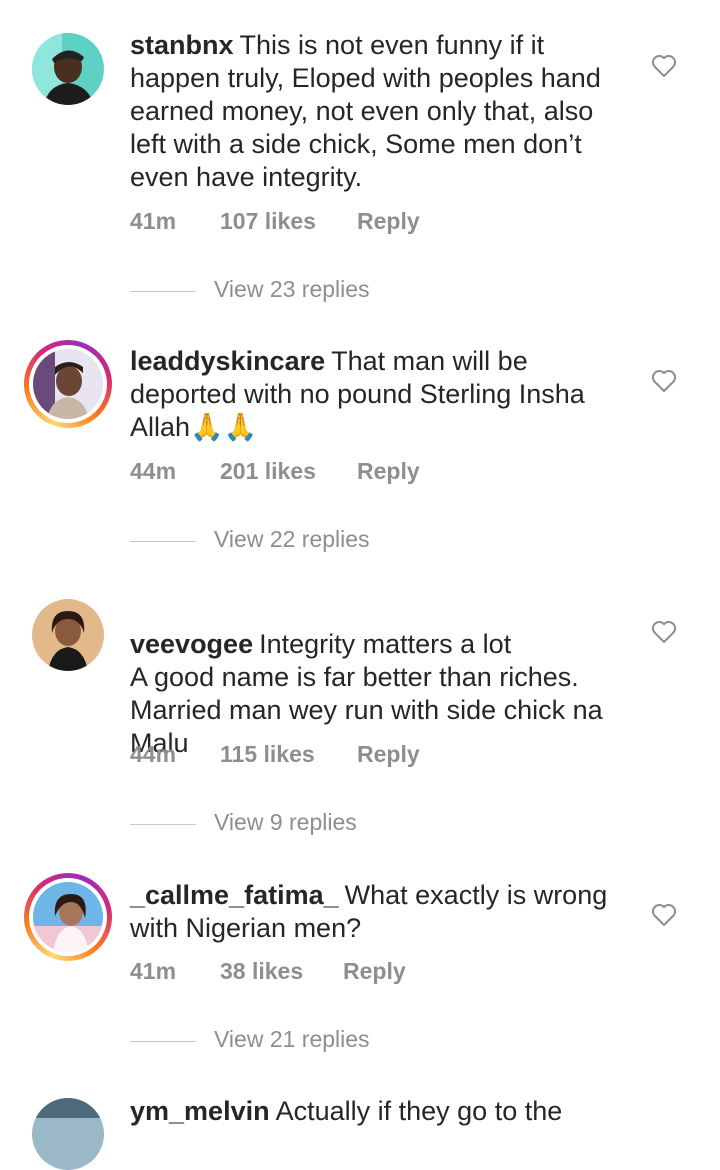  What do you see at coordinates (200, 1111) in the screenshot?
I see `comment-username: ym_melvin` at bounding box center [200, 1111].